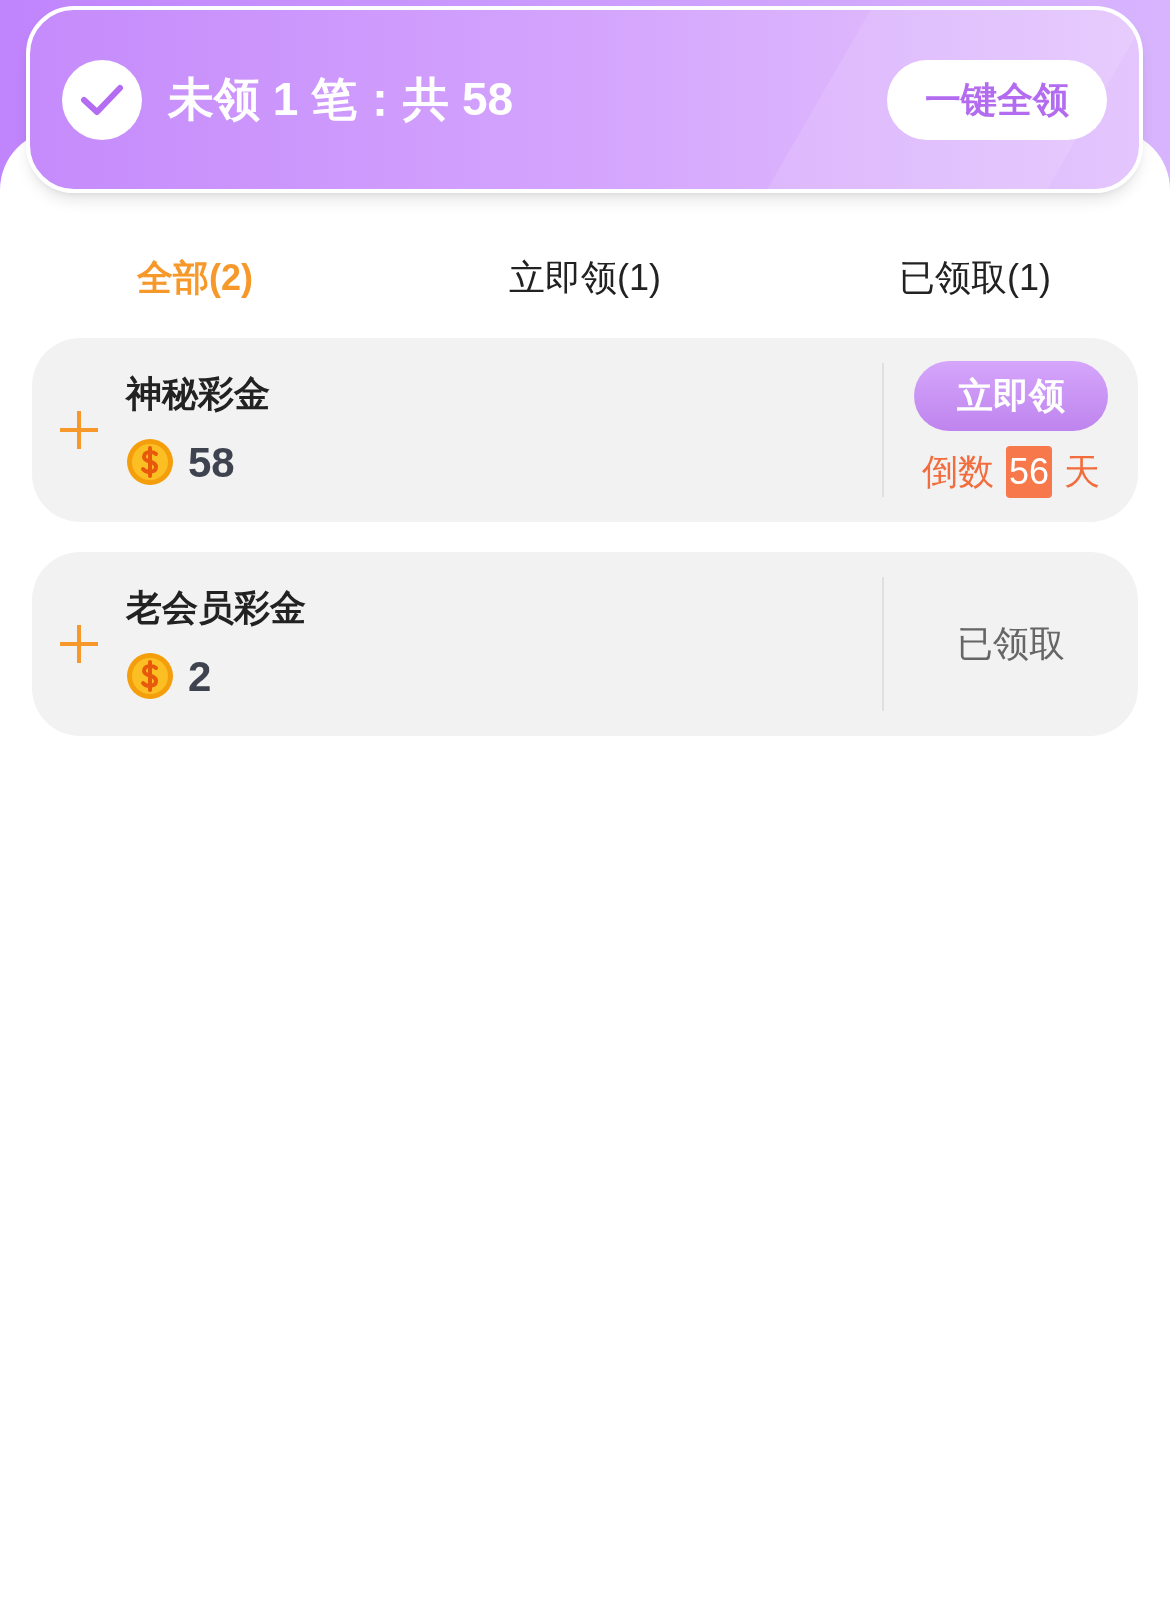 This screenshot has width=1170, height=1610. Describe the element at coordinates (585, 278) in the screenshot. I see `tab: 立即领(1)` at that location.